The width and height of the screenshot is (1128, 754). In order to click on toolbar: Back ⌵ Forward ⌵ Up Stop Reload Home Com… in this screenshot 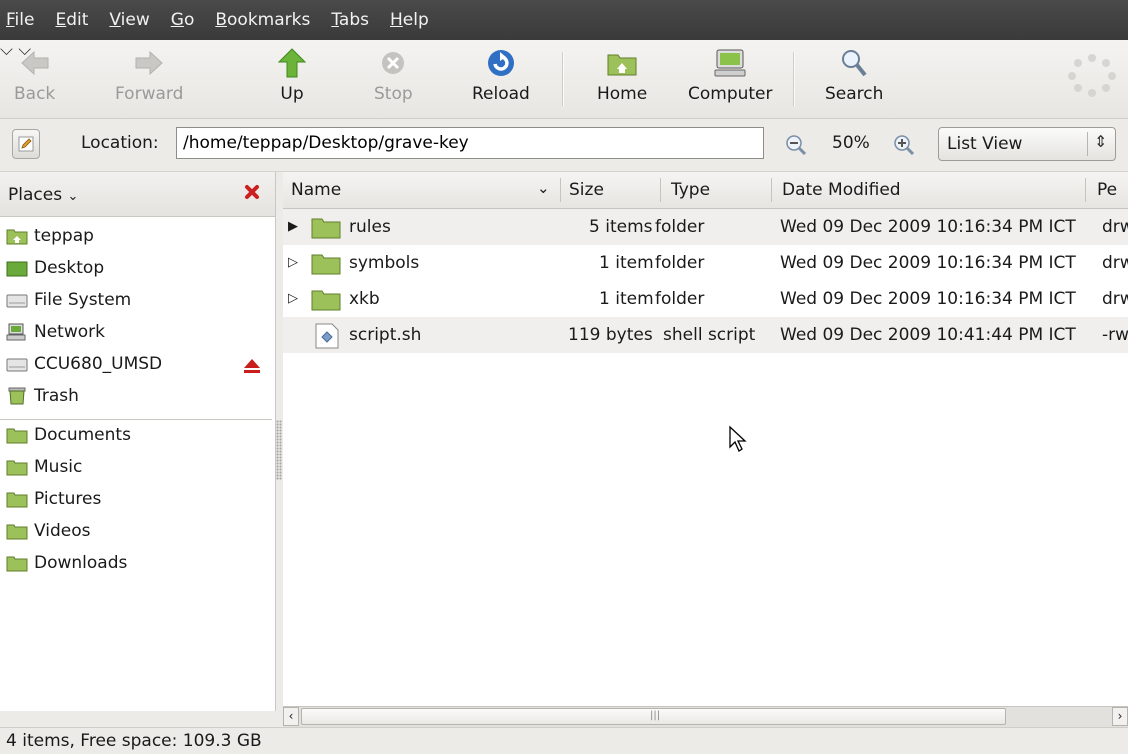, I will do `click(564, 79)`.